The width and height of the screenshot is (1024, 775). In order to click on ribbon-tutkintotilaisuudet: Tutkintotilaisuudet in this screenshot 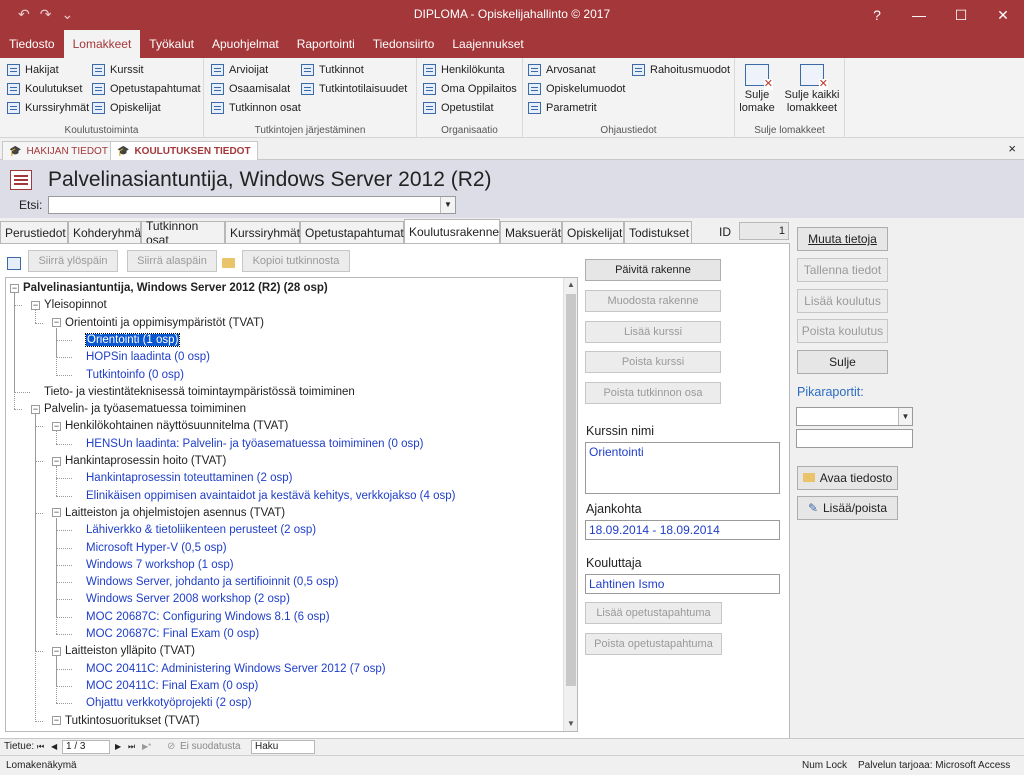, I will do `click(354, 89)`.